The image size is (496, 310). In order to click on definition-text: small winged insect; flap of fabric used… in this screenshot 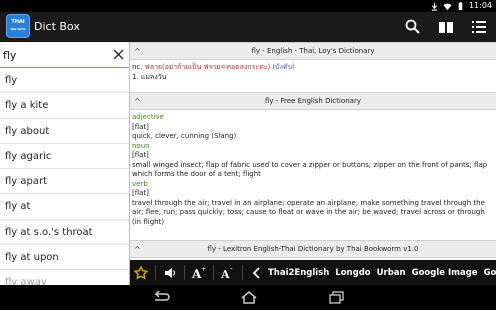, I will do `click(310, 169)`.